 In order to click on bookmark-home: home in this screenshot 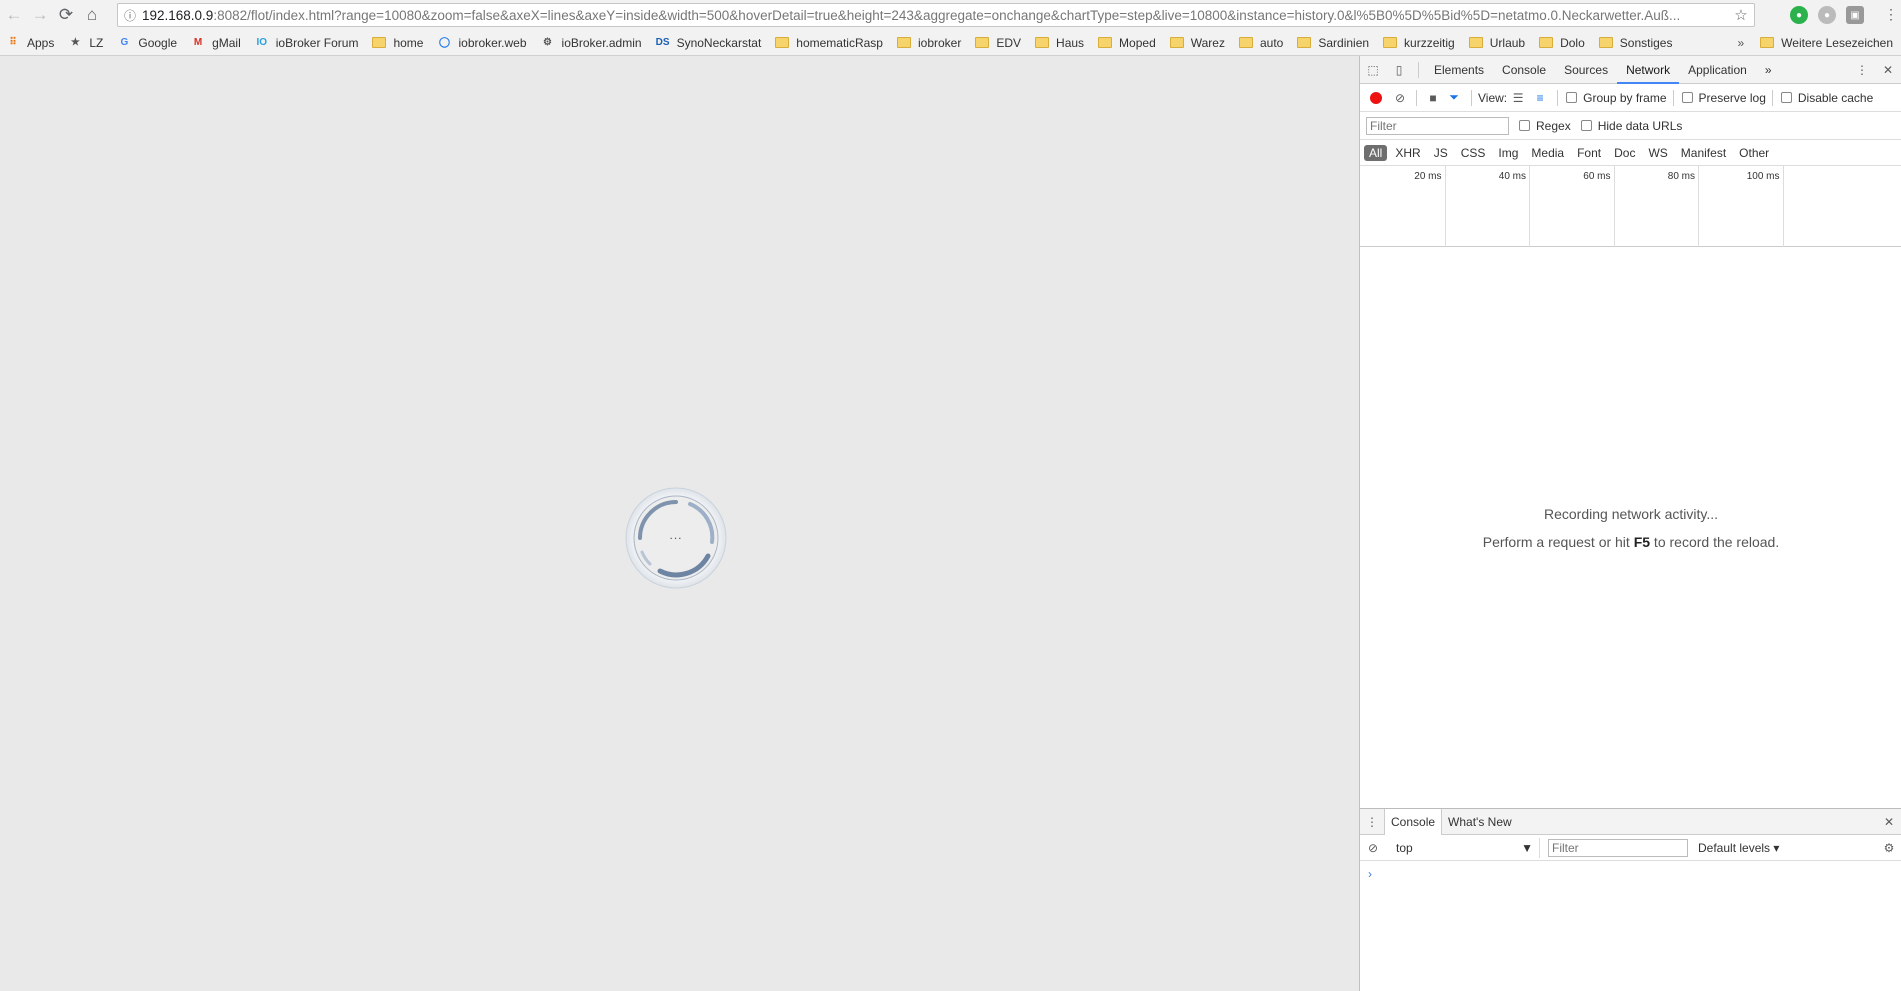, I will do `click(398, 43)`.